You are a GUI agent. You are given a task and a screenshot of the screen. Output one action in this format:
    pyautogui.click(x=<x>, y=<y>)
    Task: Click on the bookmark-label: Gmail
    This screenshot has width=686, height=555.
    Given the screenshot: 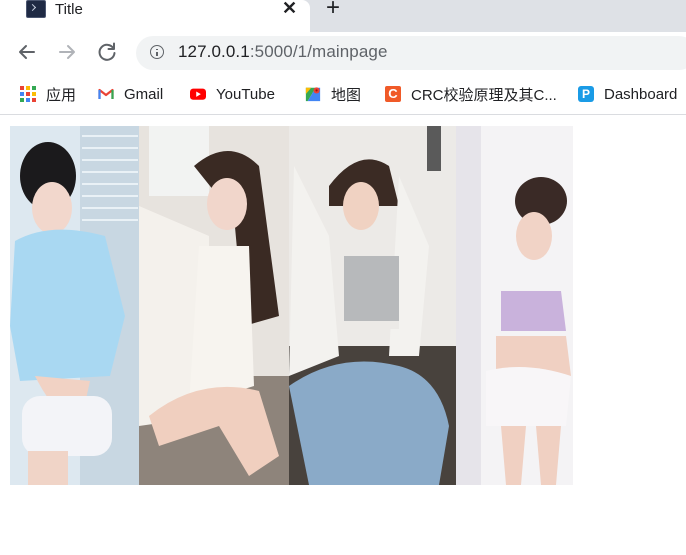 What is the action you would take?
    pyautogui.click(x=144, y=94)
    